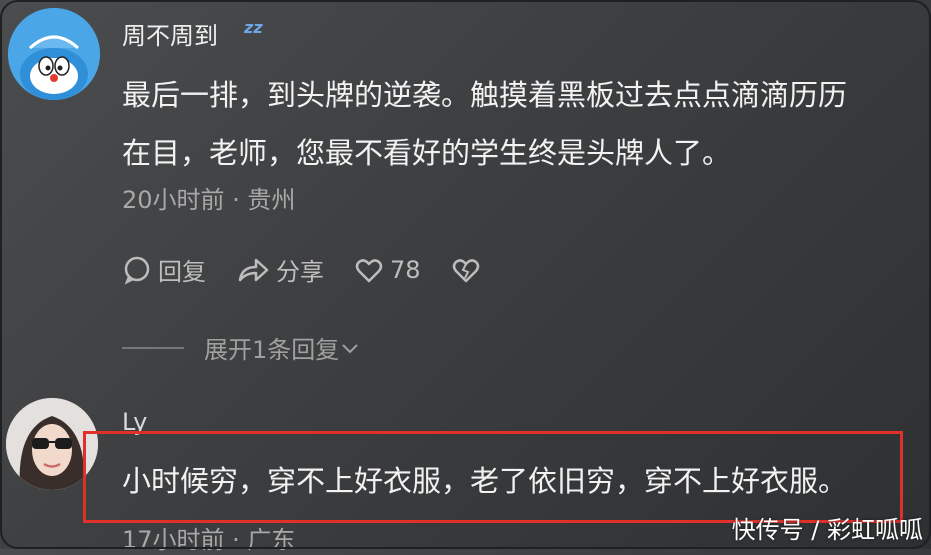 The height and width of the screenshot is (555, 931). I want to click on comment-meta: 17小时前 · 广东, so click(209, 540).